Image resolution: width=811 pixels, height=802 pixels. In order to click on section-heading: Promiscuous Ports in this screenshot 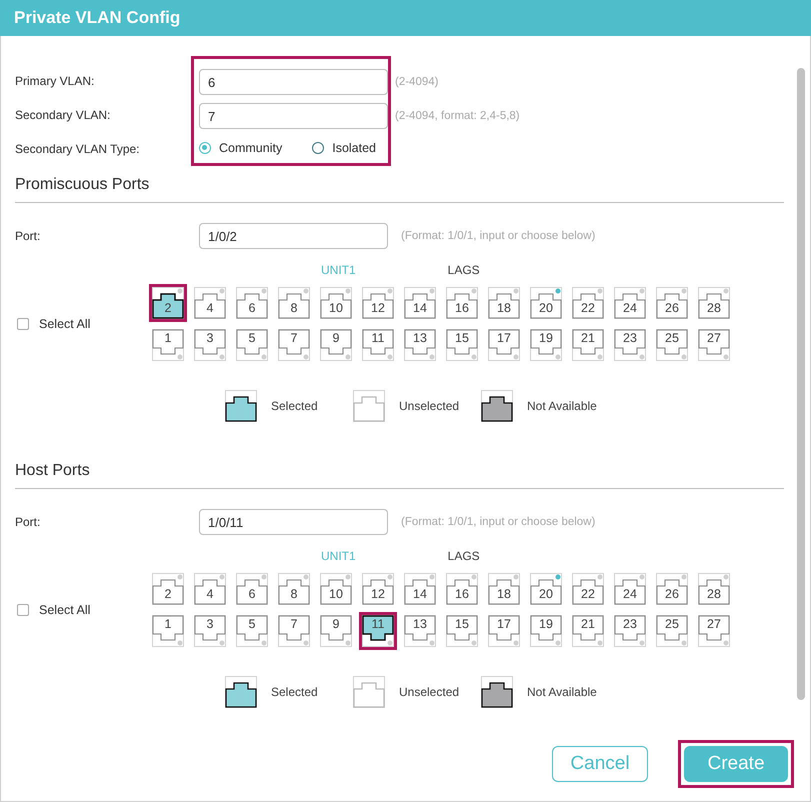, I will do `click(399, 185)`.